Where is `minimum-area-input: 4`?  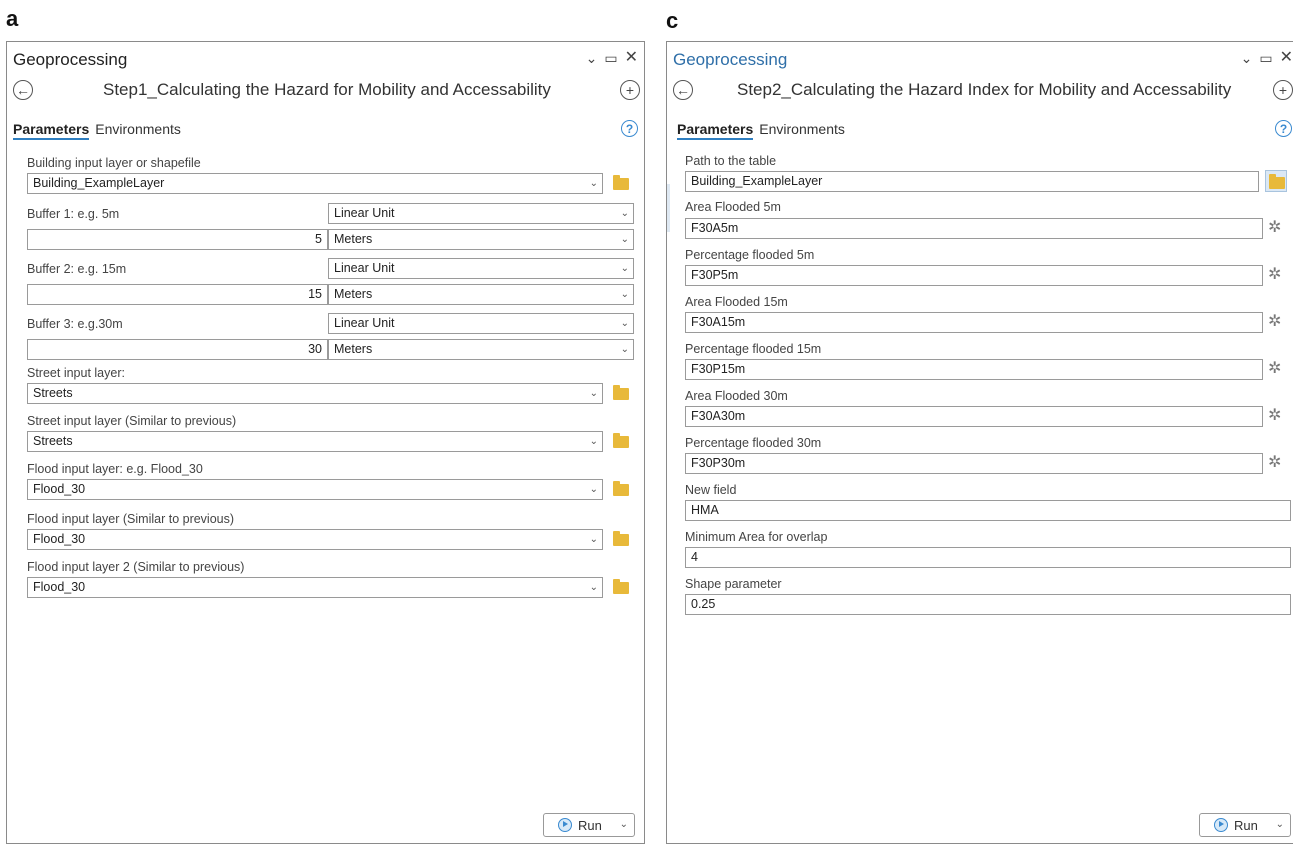 minimum-area-input: 4 is located at coordinates (988, 557).